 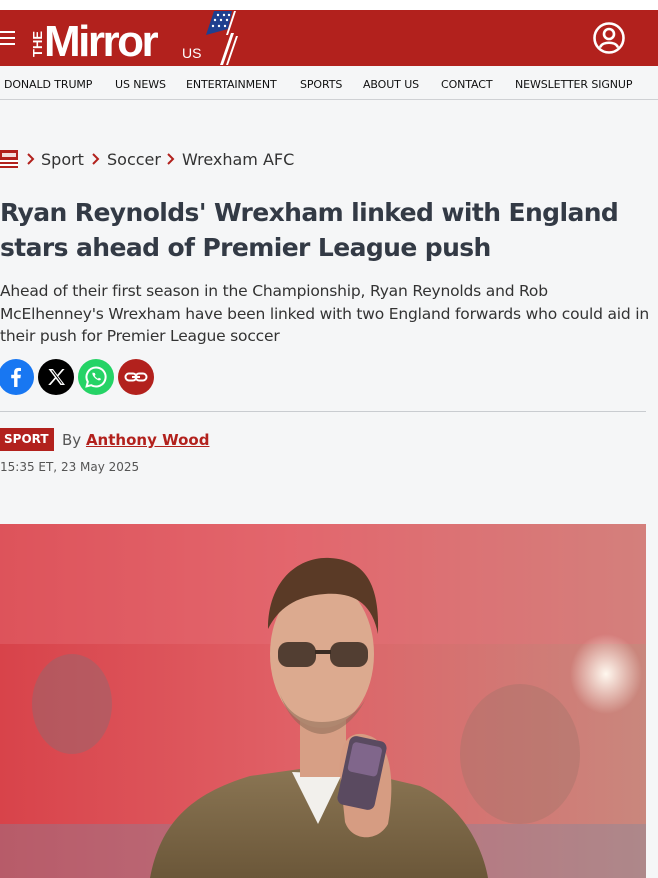 What do you see at coordinates (8, 38) in the screenshot?
I see `hamburger-menu-icon` at bounding box center [8, 38].